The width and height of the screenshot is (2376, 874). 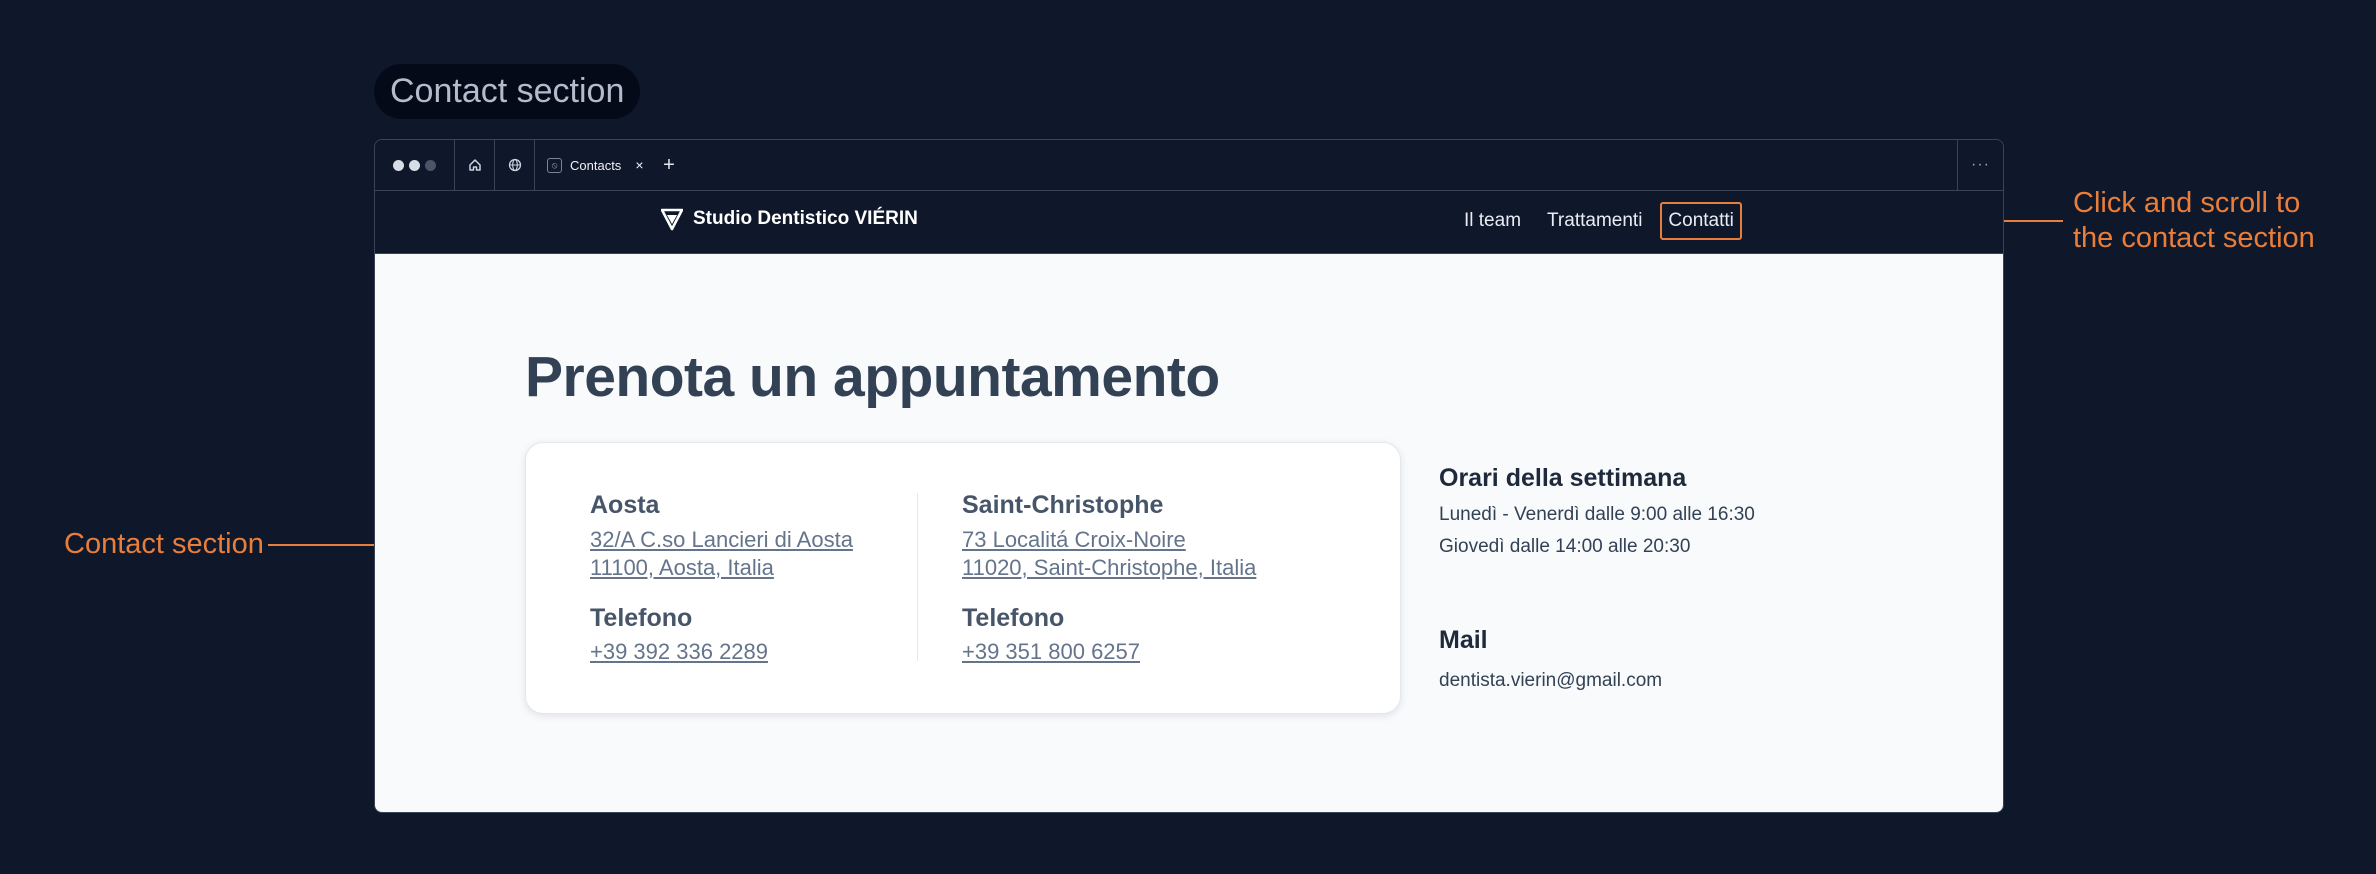 What do you see at coordinates (1063, 505) in the screenshot?
I see `location-city: Saint-Christophe` at bounding box center [1063, 505].